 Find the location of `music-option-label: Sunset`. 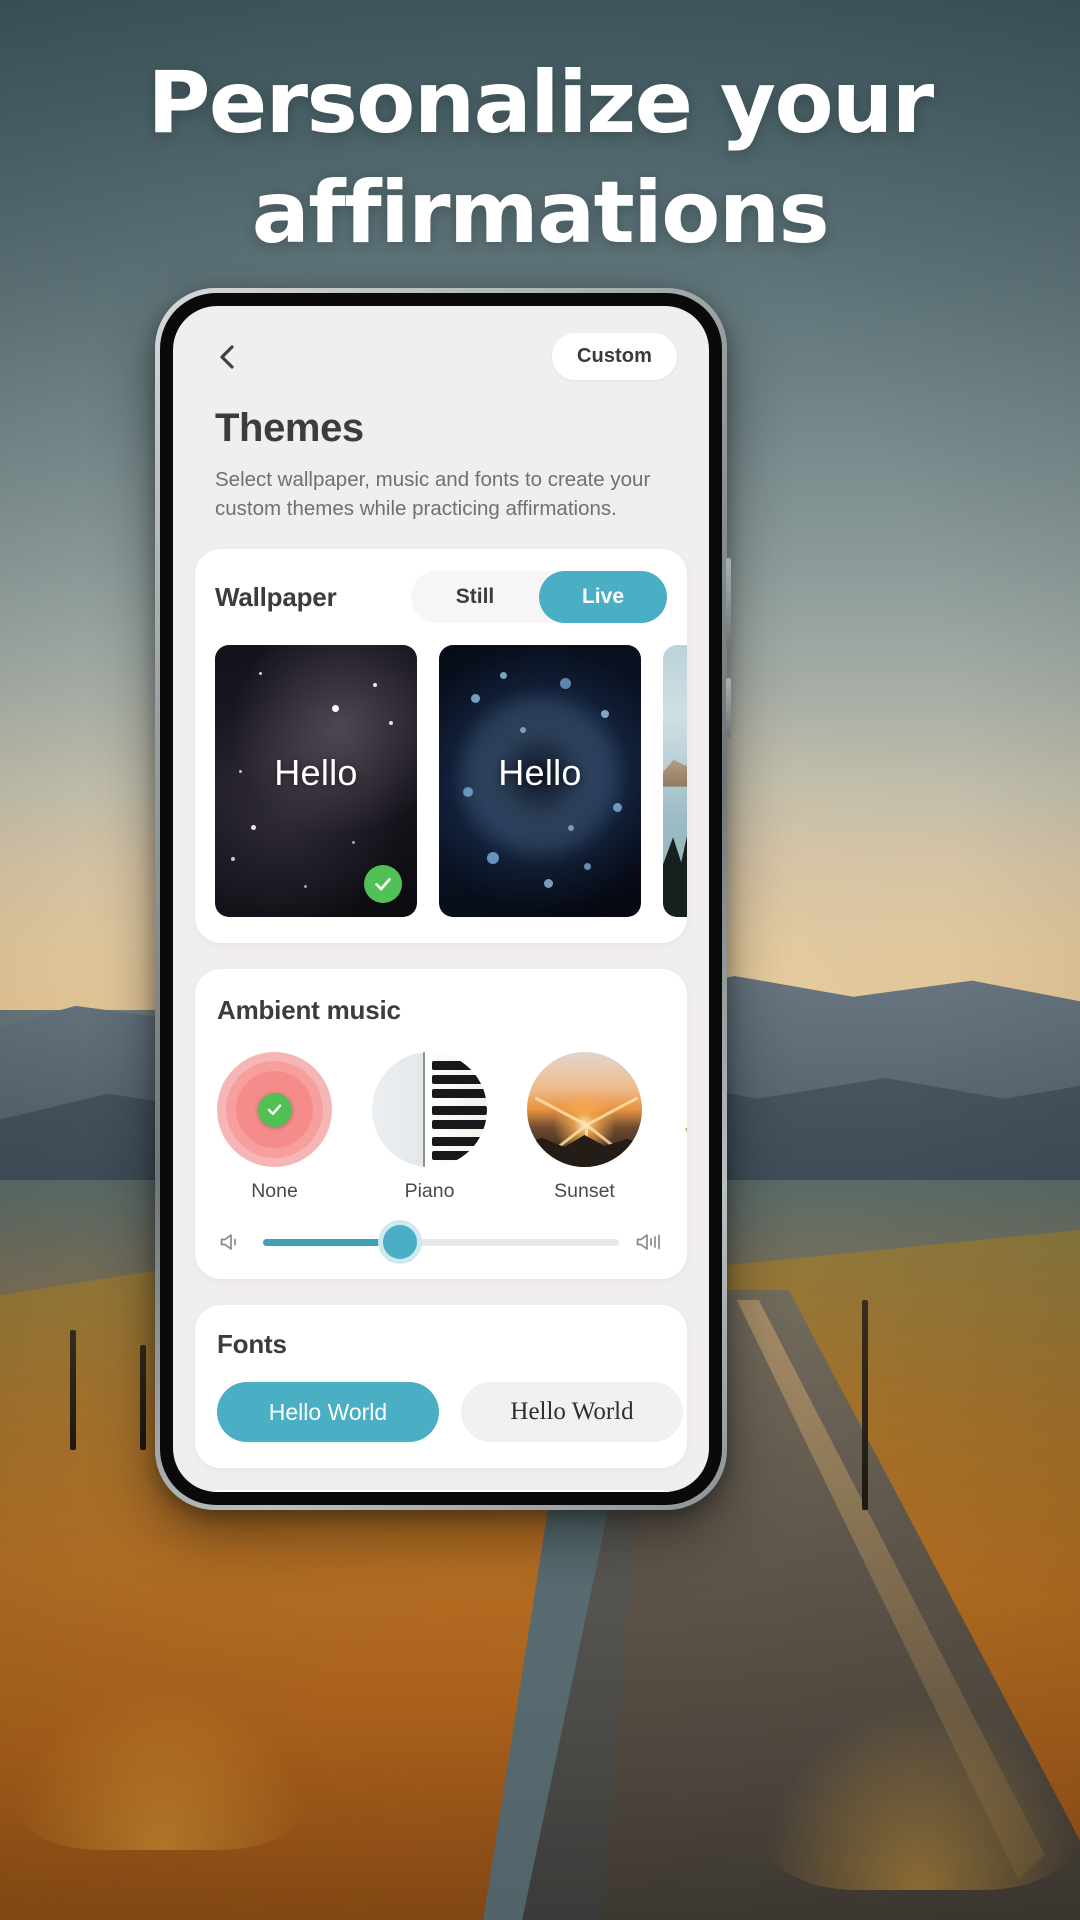

music-option-label: Sunset is located at coordinates (584, 1191).